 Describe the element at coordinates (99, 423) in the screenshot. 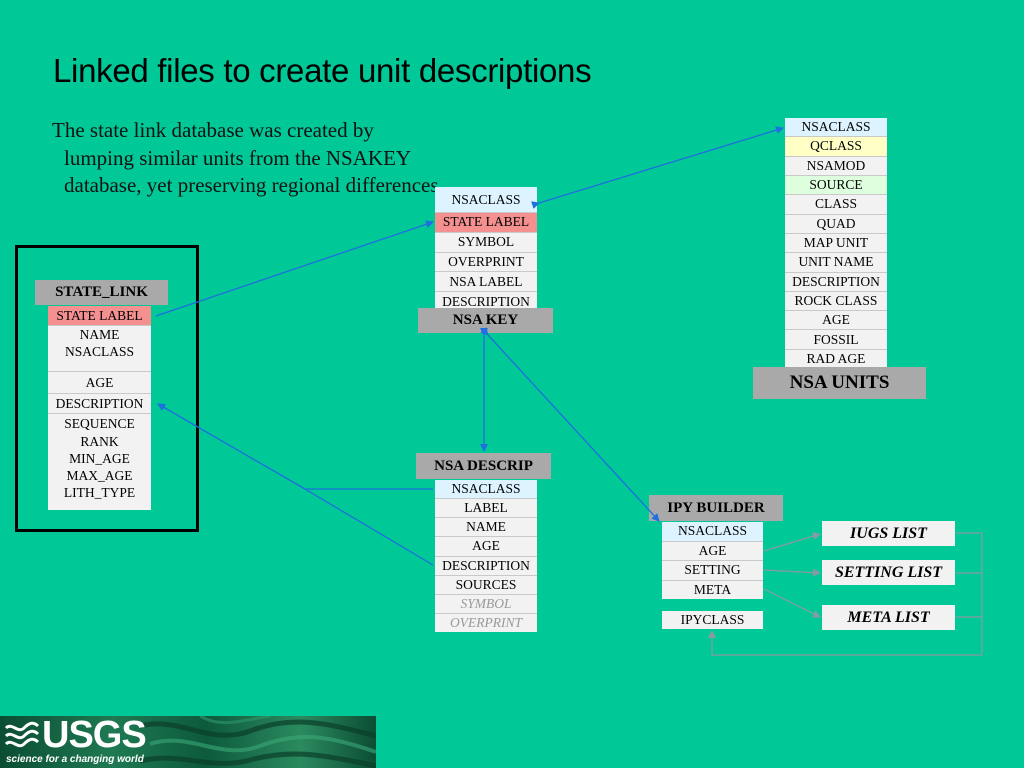

I see `state-link-field: SEQUENCE` at that location.